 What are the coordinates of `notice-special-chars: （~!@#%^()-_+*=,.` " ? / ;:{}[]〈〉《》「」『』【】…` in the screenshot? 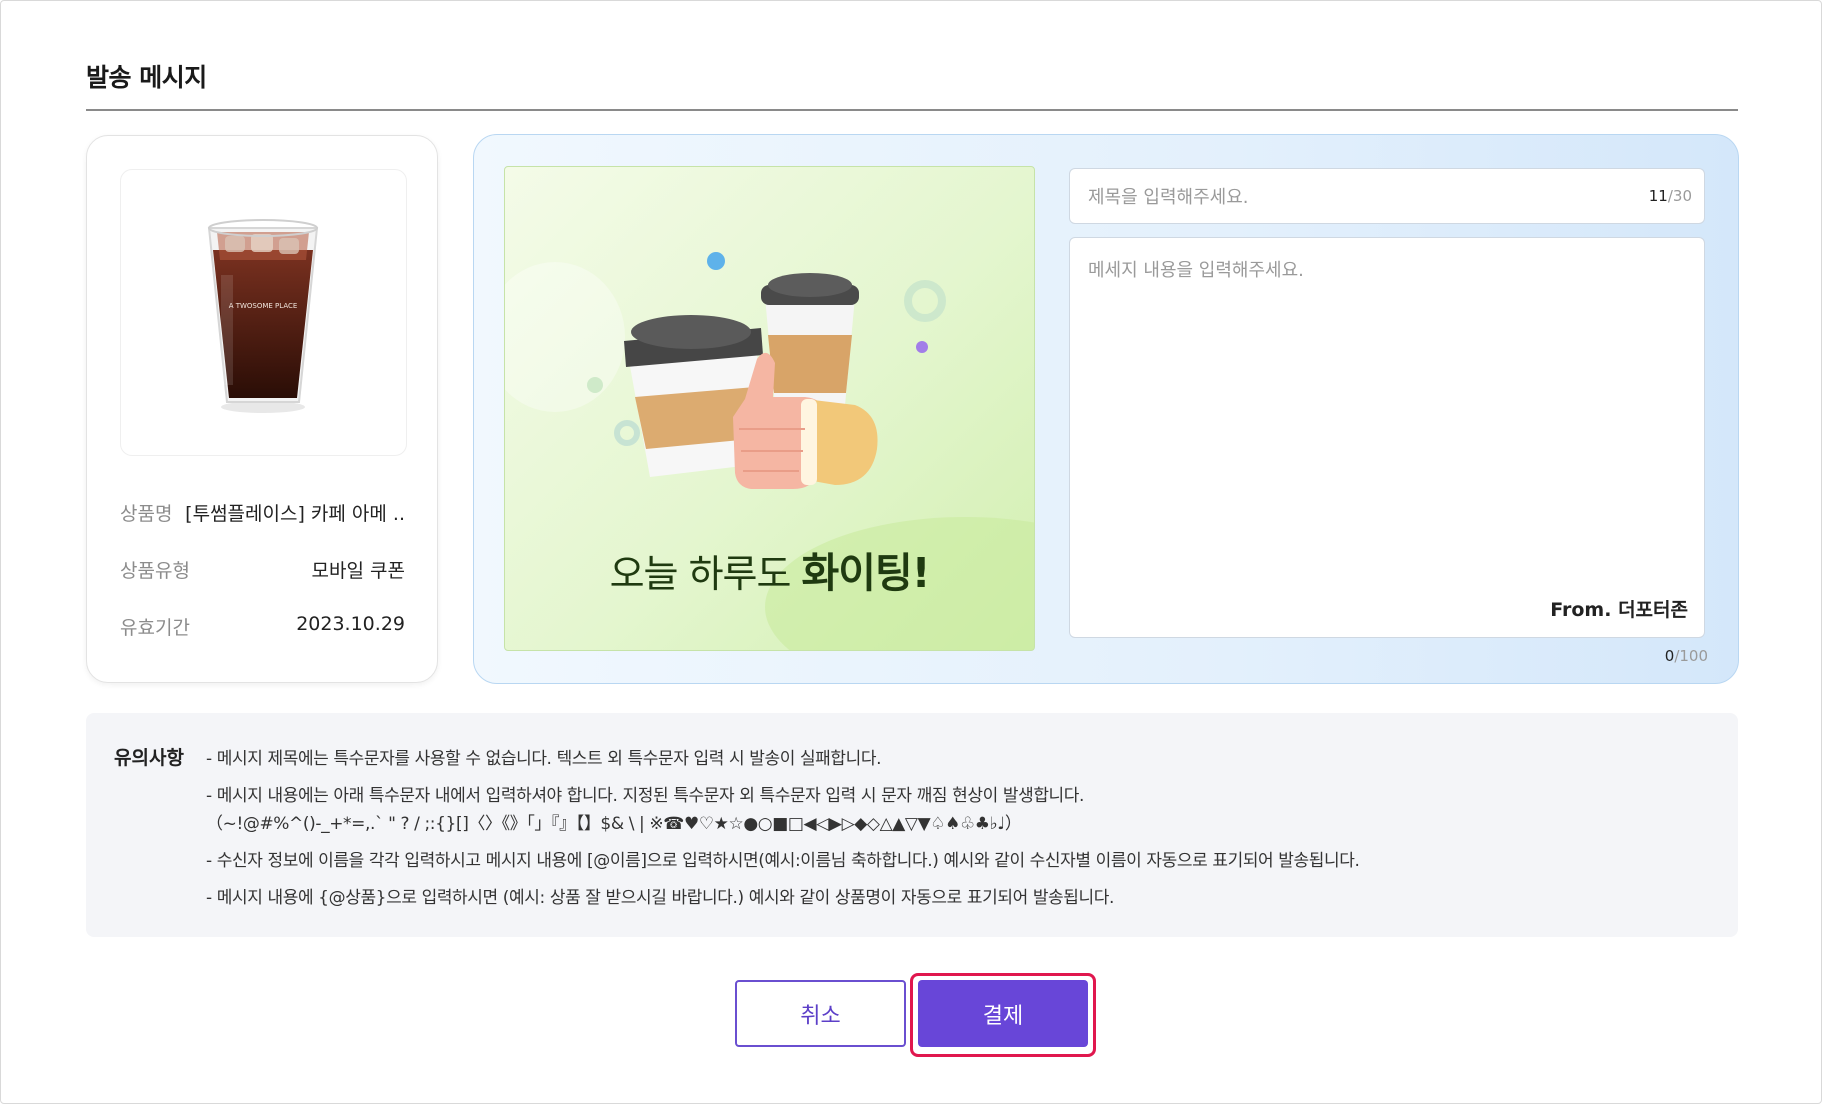 It's located at (614, 824).